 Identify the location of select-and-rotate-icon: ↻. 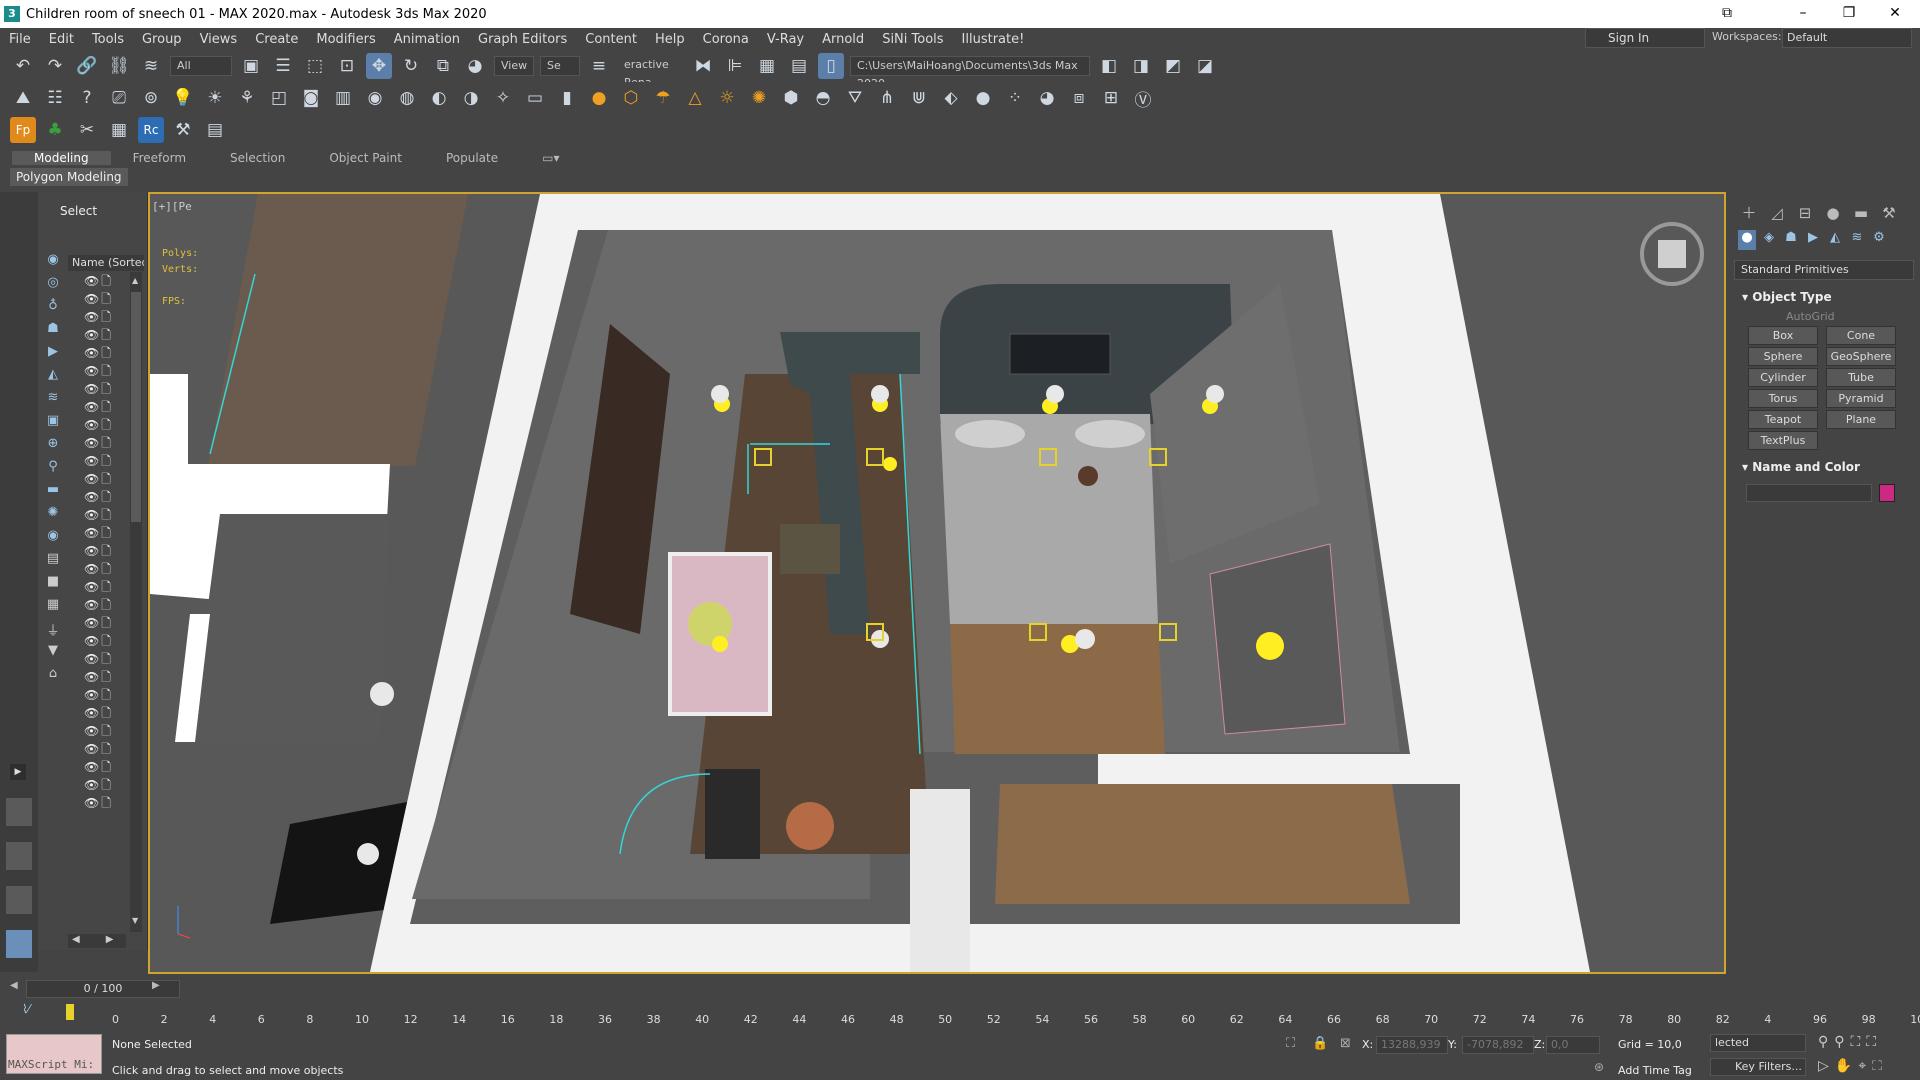
(411, 66).